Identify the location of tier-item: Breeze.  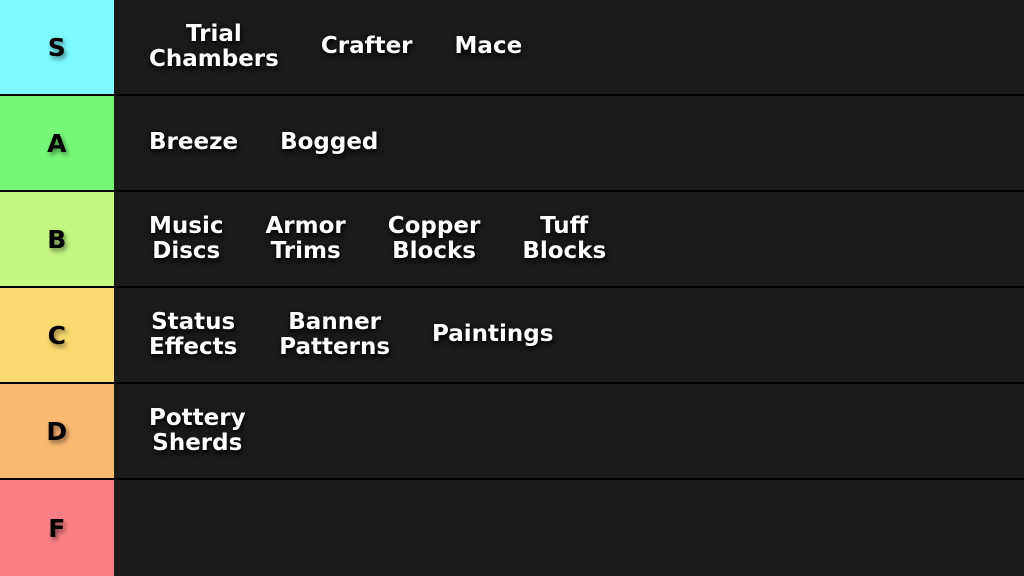
(193, 143).